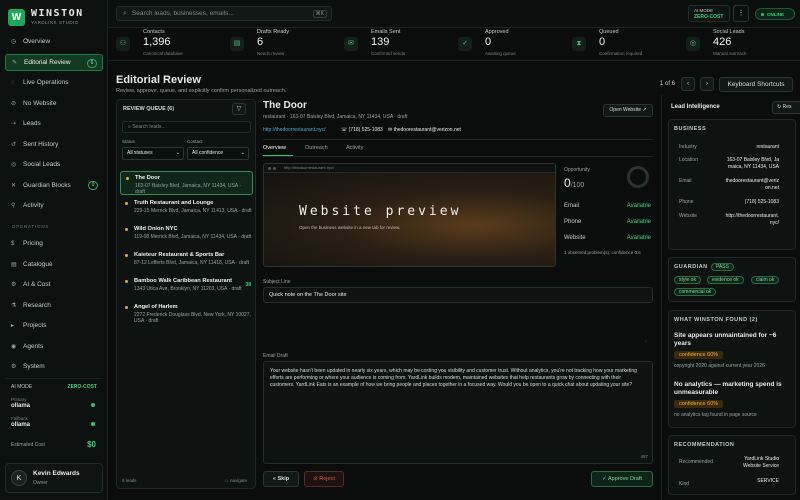 The width and height of the screenshot is (800, 500). What do you see at coordinates (278, 44) in the screenshot?
I see `stat-card: ▤ Drafts Ready 6 Needs review` at bounding box center [278, 44].